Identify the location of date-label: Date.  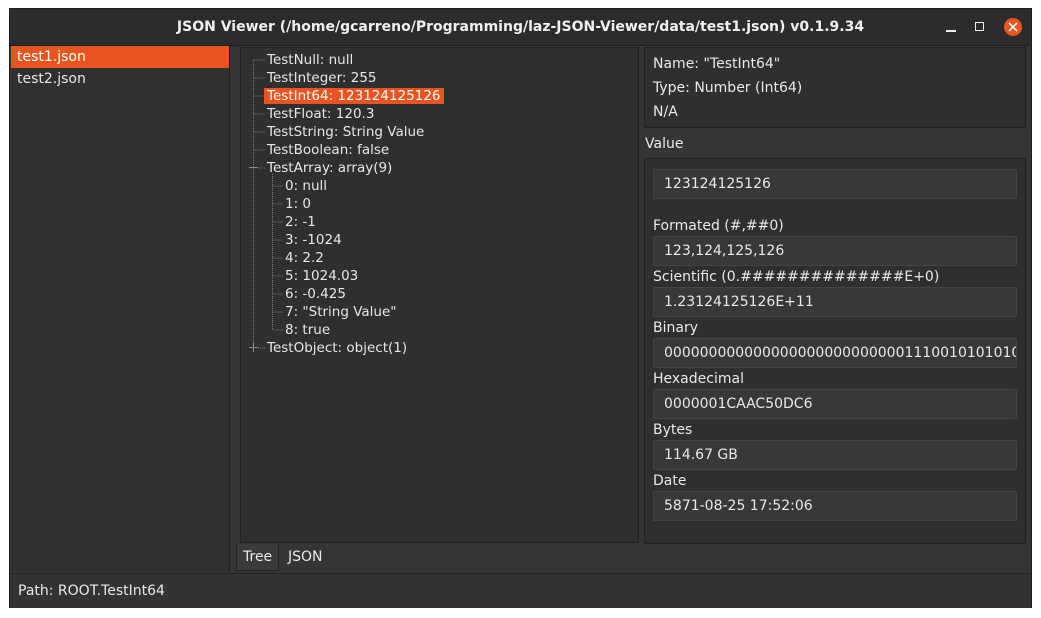
(670, 481).